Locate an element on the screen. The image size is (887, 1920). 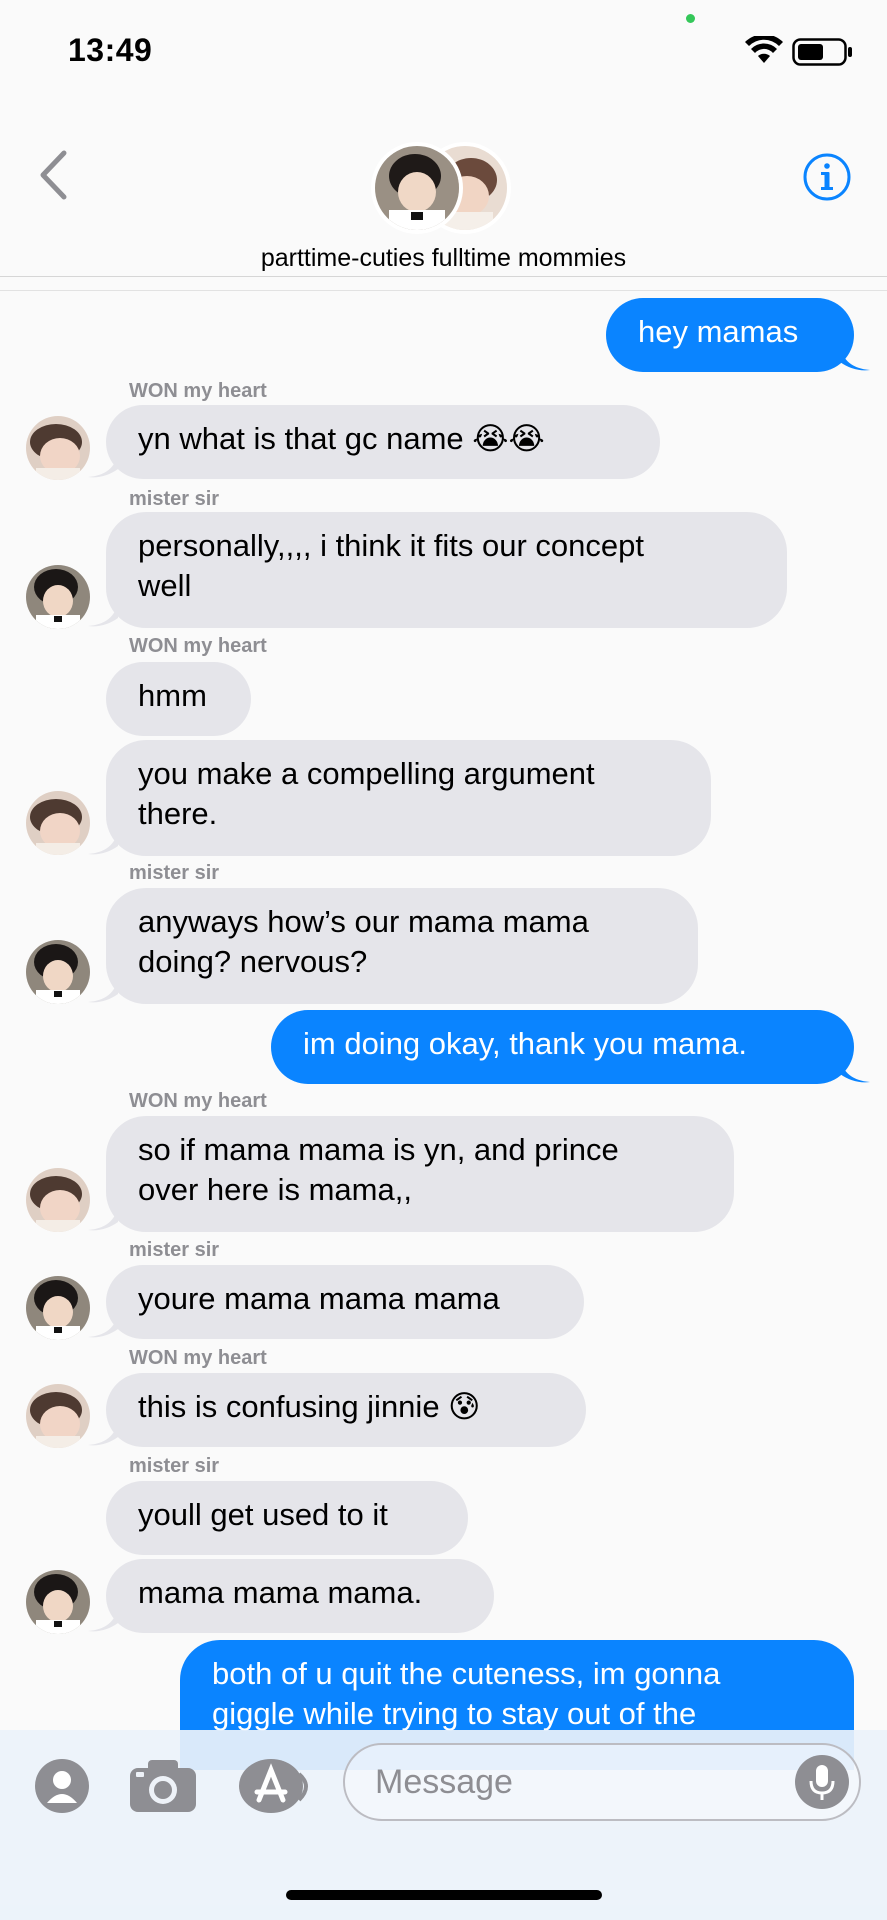
message-text: this is confusing jinnie 😰 is located at coordinates (309, 1406).